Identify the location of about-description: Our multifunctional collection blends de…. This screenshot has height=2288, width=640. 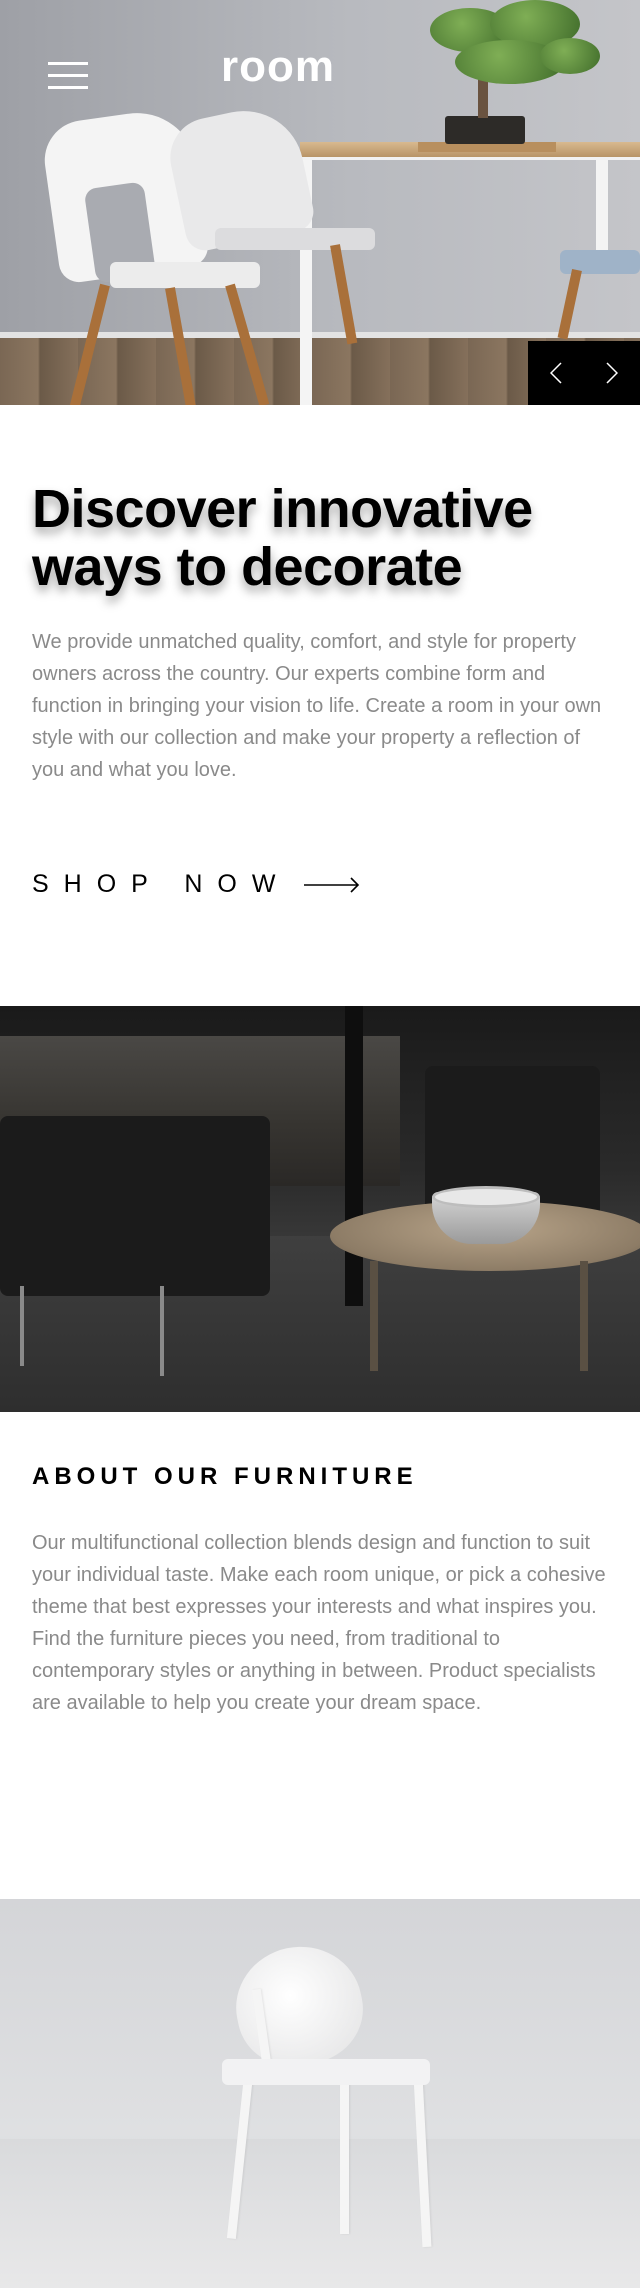
(319, 1623).